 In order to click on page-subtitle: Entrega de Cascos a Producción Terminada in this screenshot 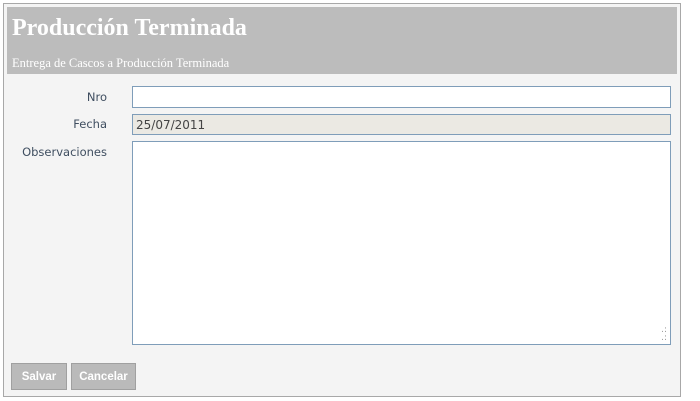, I will do `click(121, 63)`.